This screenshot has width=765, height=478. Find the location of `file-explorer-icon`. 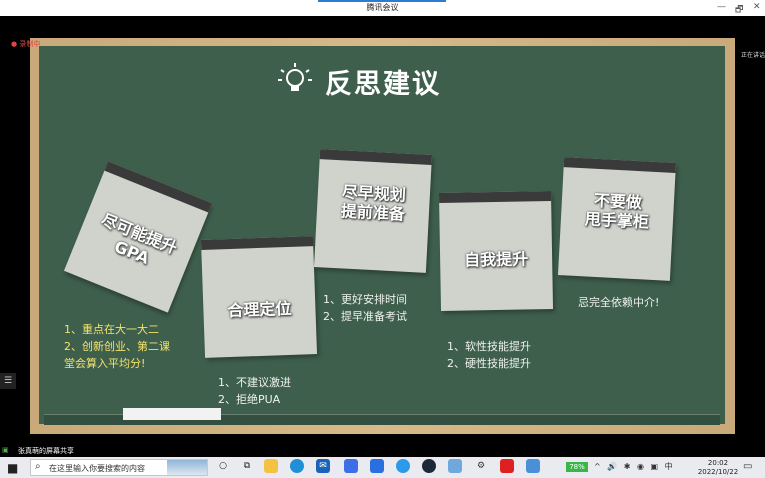

file-explorer-icon is located at coordinates (271, 466).